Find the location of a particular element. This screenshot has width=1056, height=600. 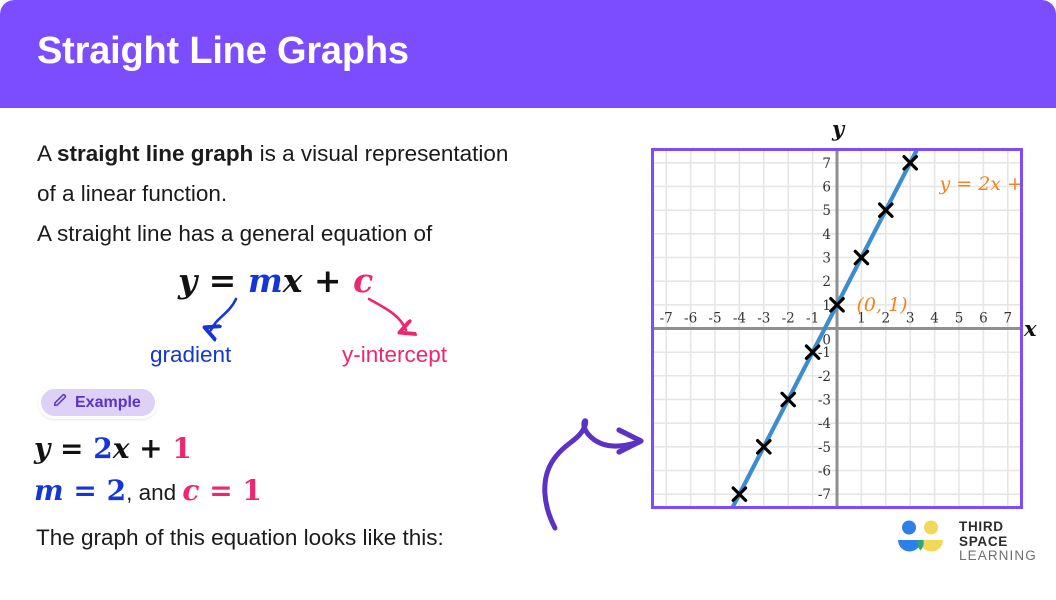

logo-line-2: LEARNING is located at coordinates (998, 556).